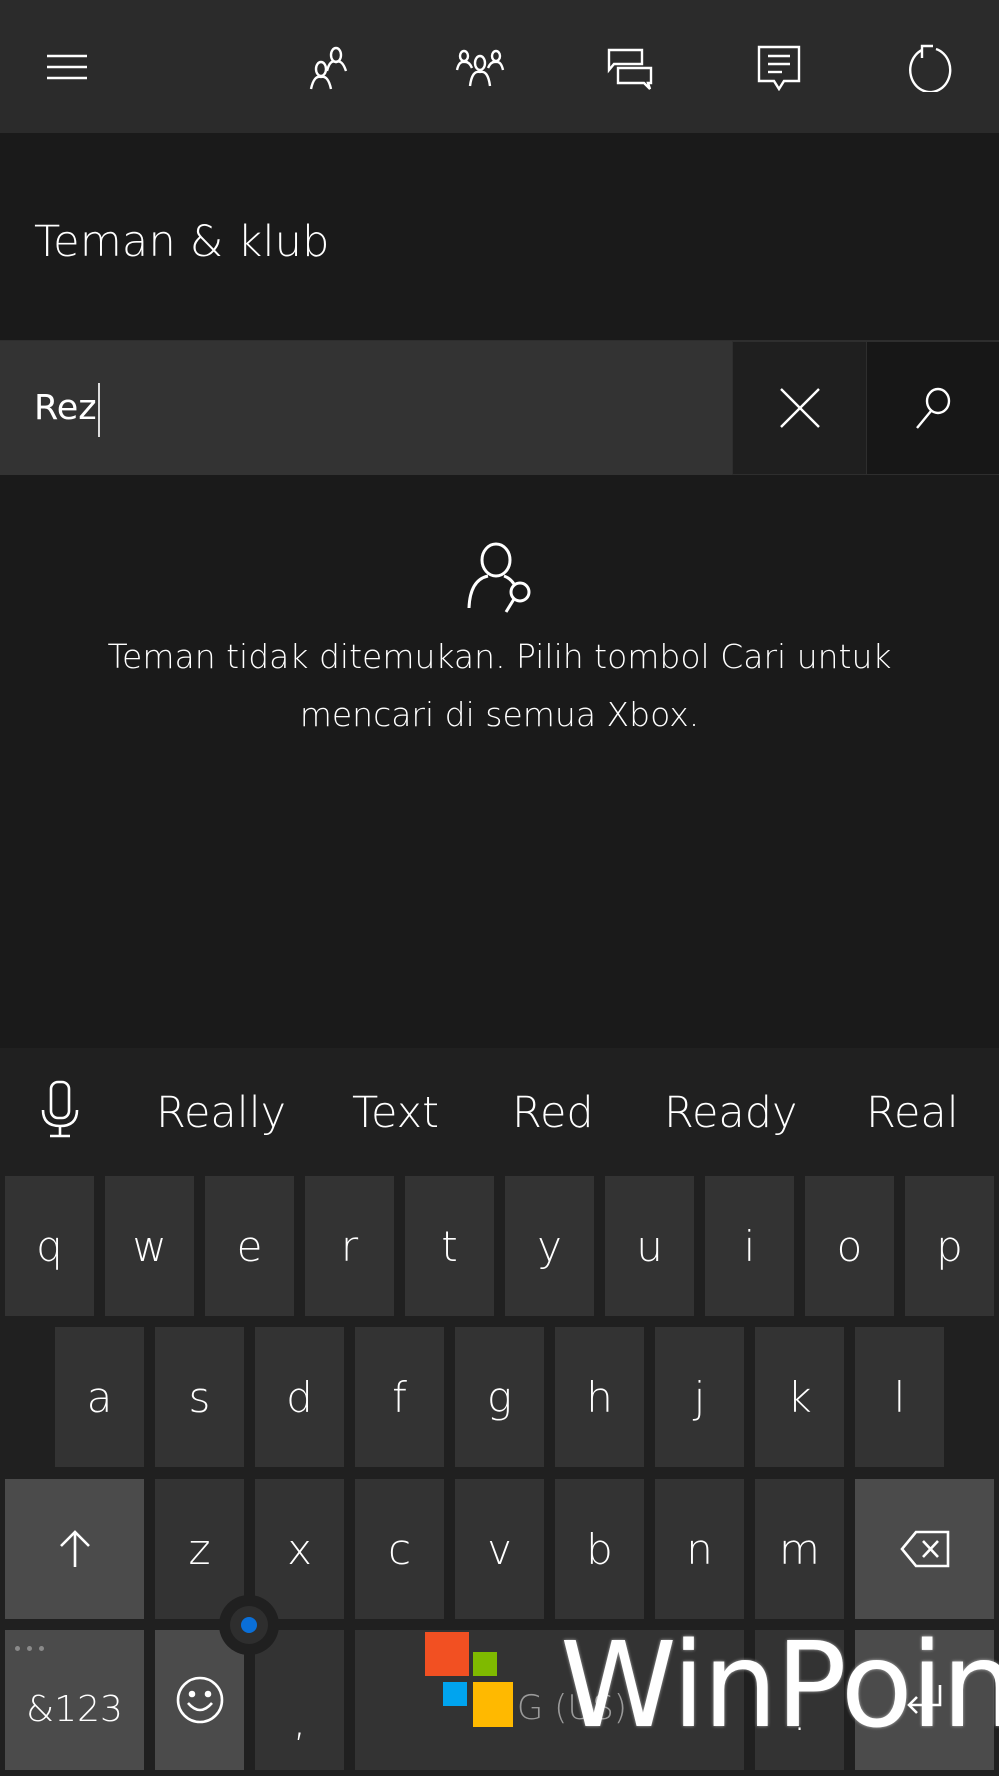  What do you see at coordinates (549, 1246) in the screenshot?
I see `key-y: y` at bounding box center [549, 1246].